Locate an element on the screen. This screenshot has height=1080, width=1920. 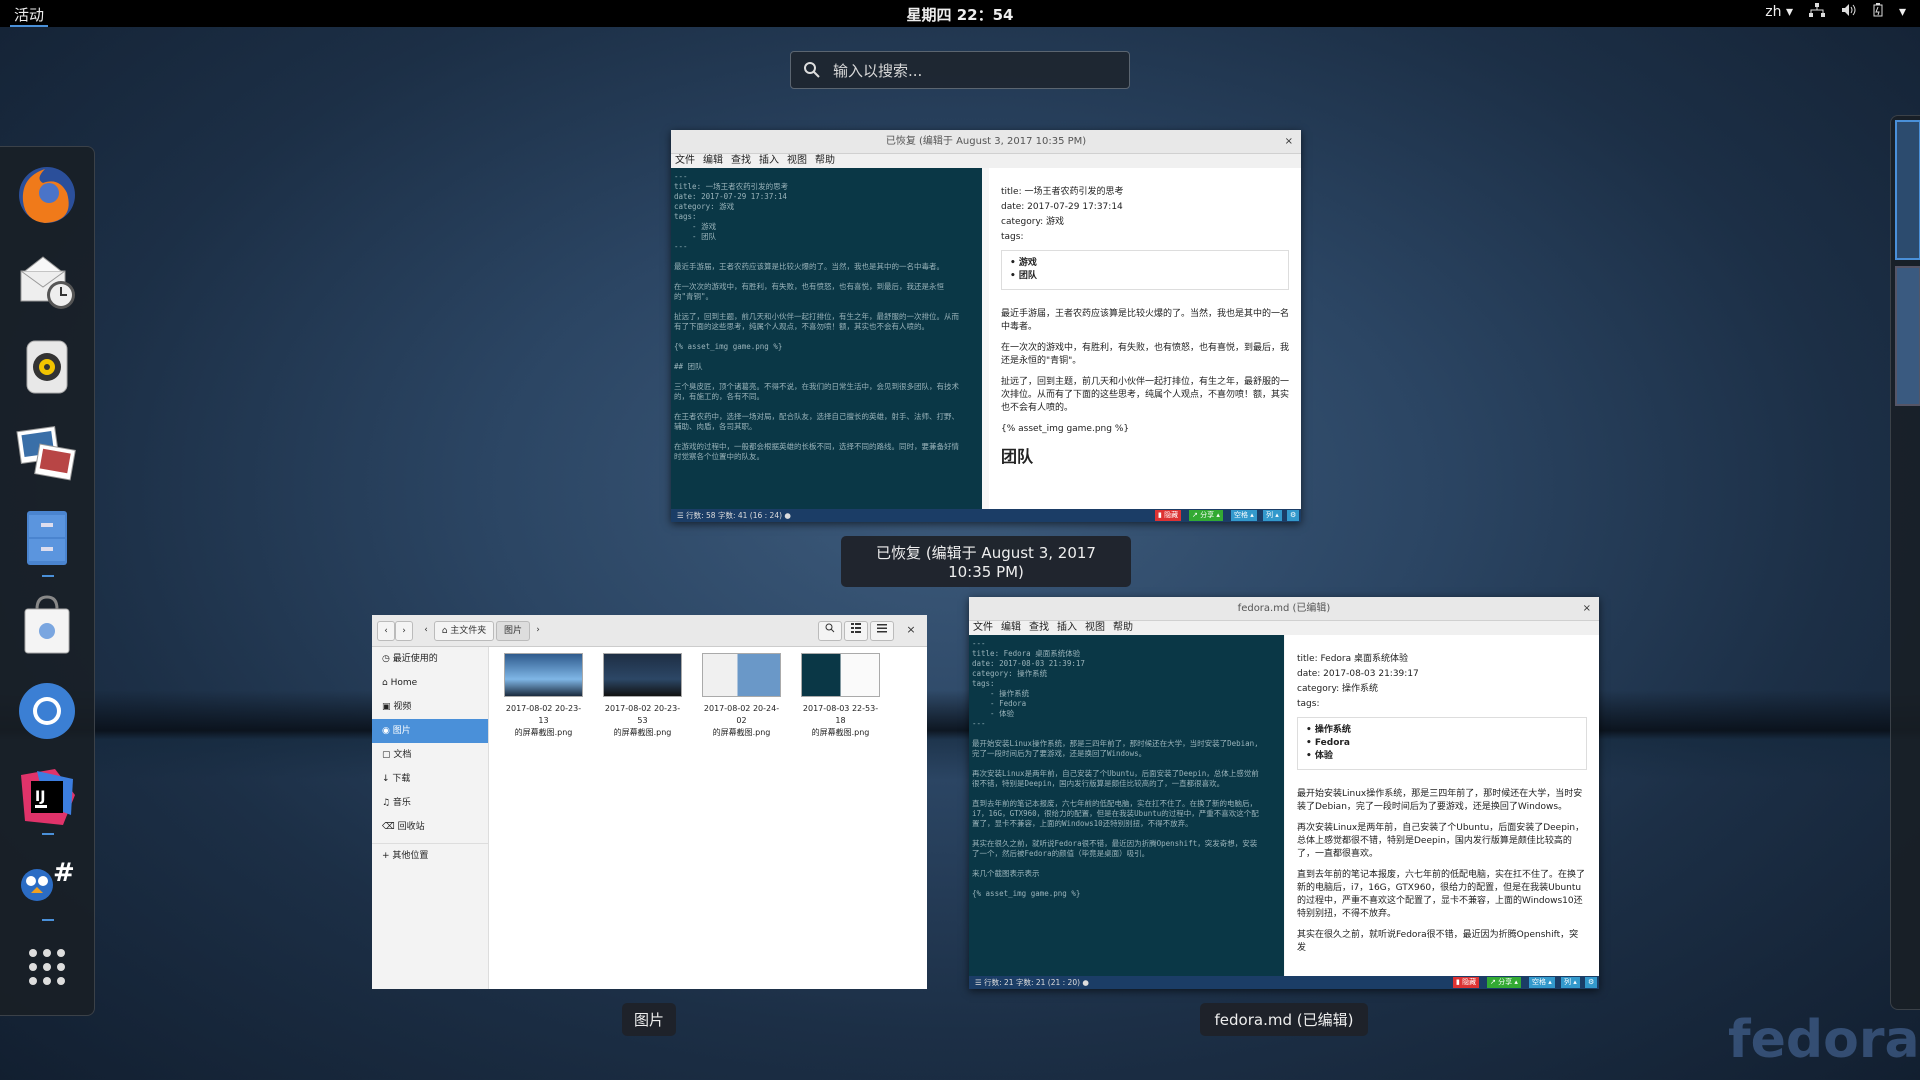
sidebar-item-other-locations: + 其他位置 is located at coordinates (430, 855).